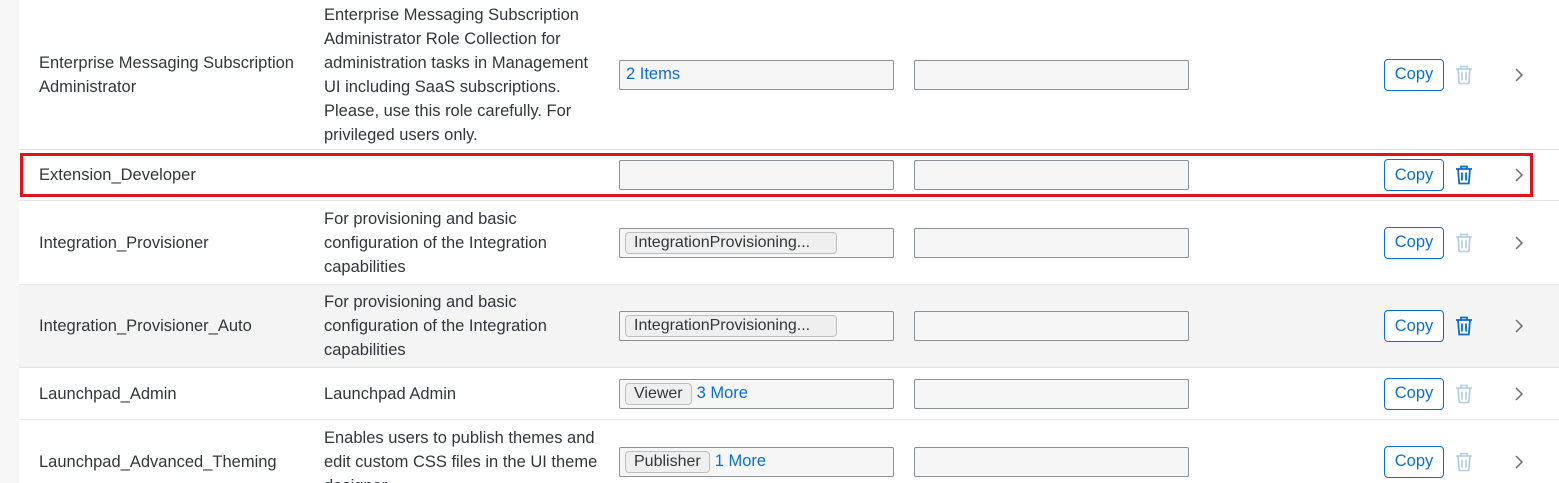 The height and width of the screenshot is (483, 1559). What do you see at coordinates (390, 393) in the screenshot?
I see `role-collection-description: Launchpad Admin` at bounding box center [390, 393].